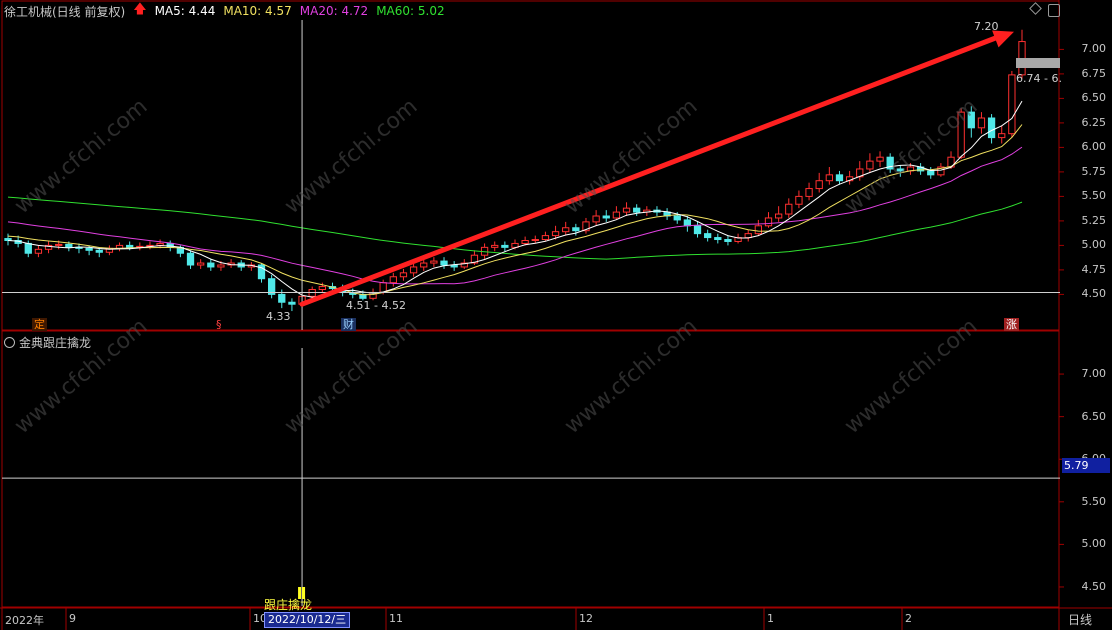 This screenshot has width=1112, height=630. I want to click on signal-label: 跟庄擒龙, so click(288, 605).